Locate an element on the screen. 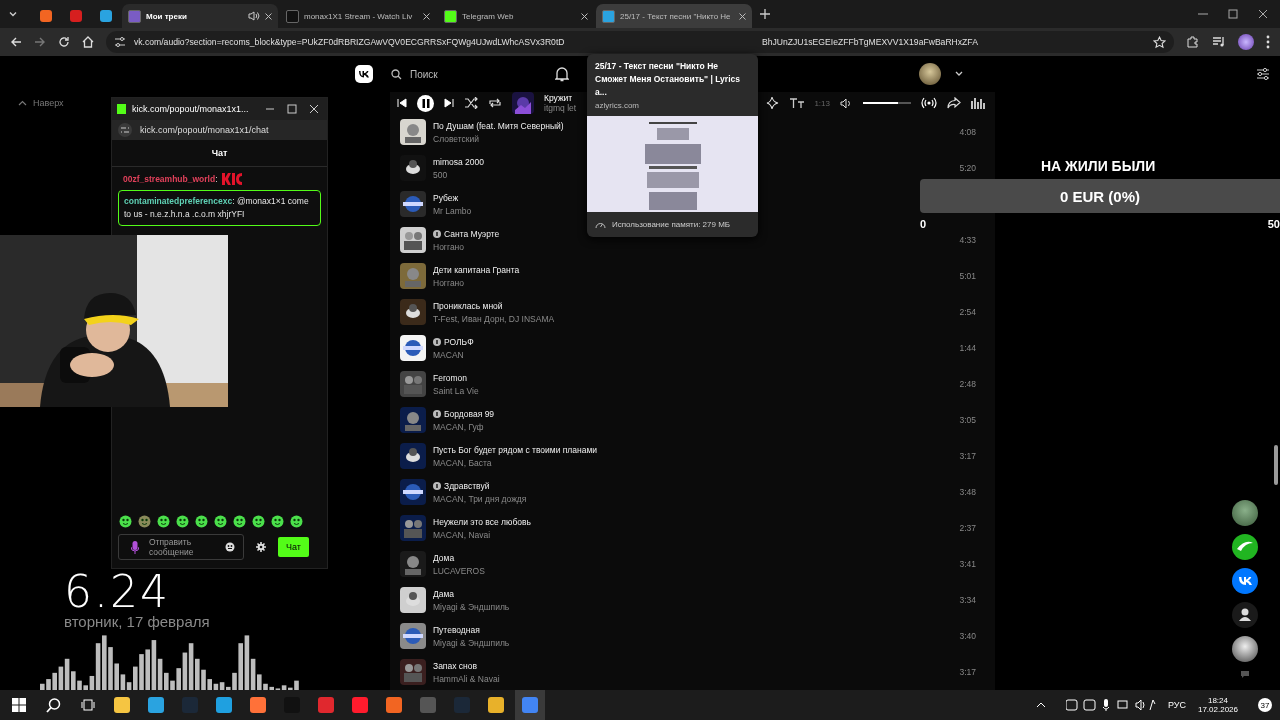 This screenshot has width=1280, height=720. chevron-down-icon is located at coordinates (959, 74).